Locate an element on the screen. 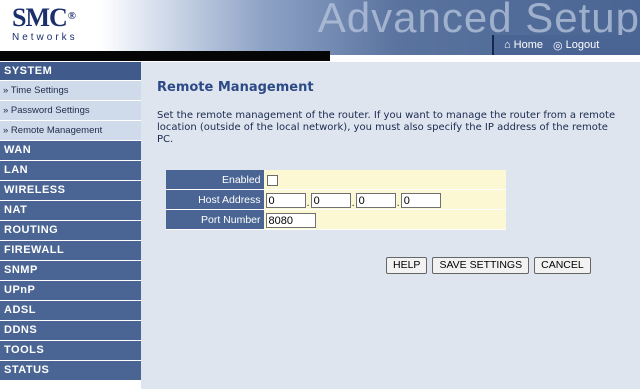 This screenshot has height=389, width=640. port-number-label: Port Number is located at coordinates (215, 220).